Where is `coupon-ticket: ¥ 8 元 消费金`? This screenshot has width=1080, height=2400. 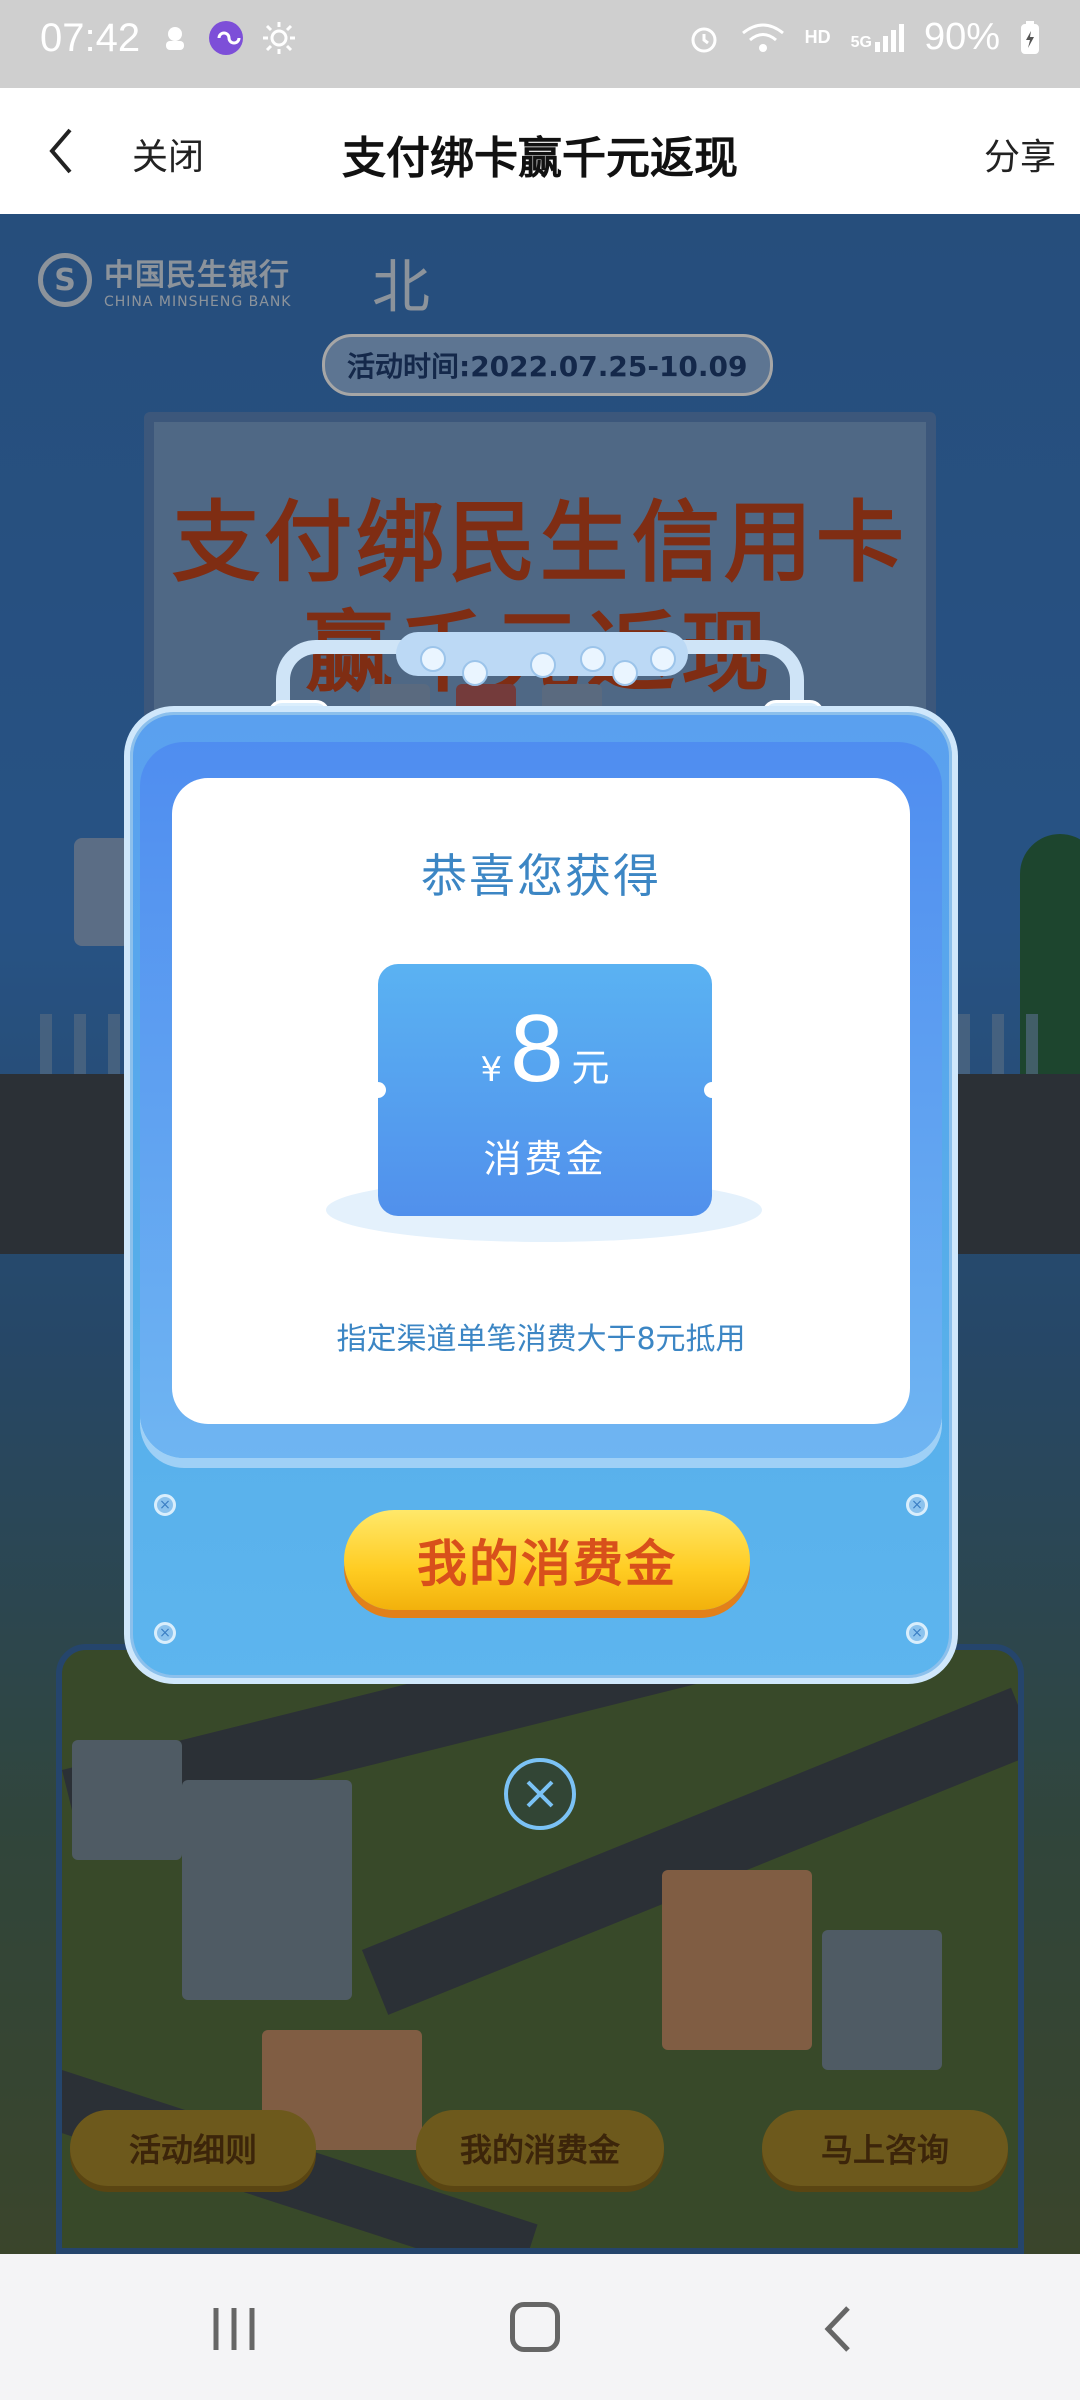 coupon-ticket: ¥ 8 元 消费金 is located at coordinates (545, 1090).